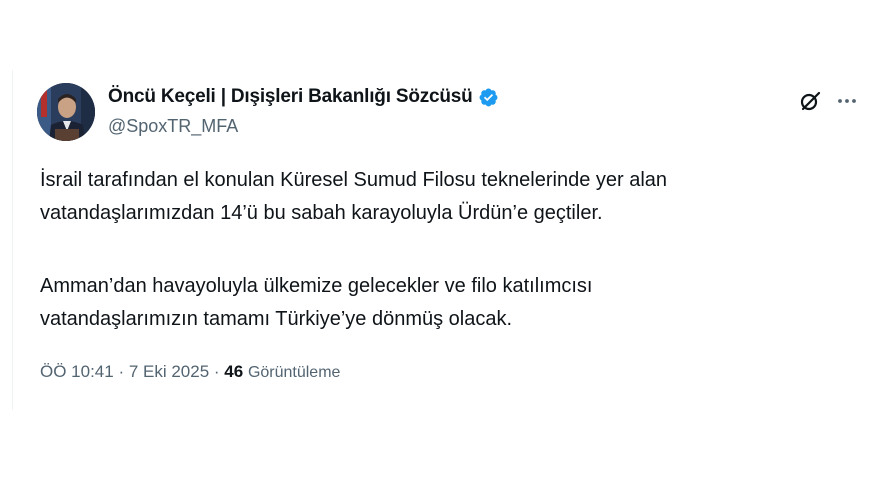 This screenshot has width=880, height=495. I want to click on grok-icon, so click(810, 101).